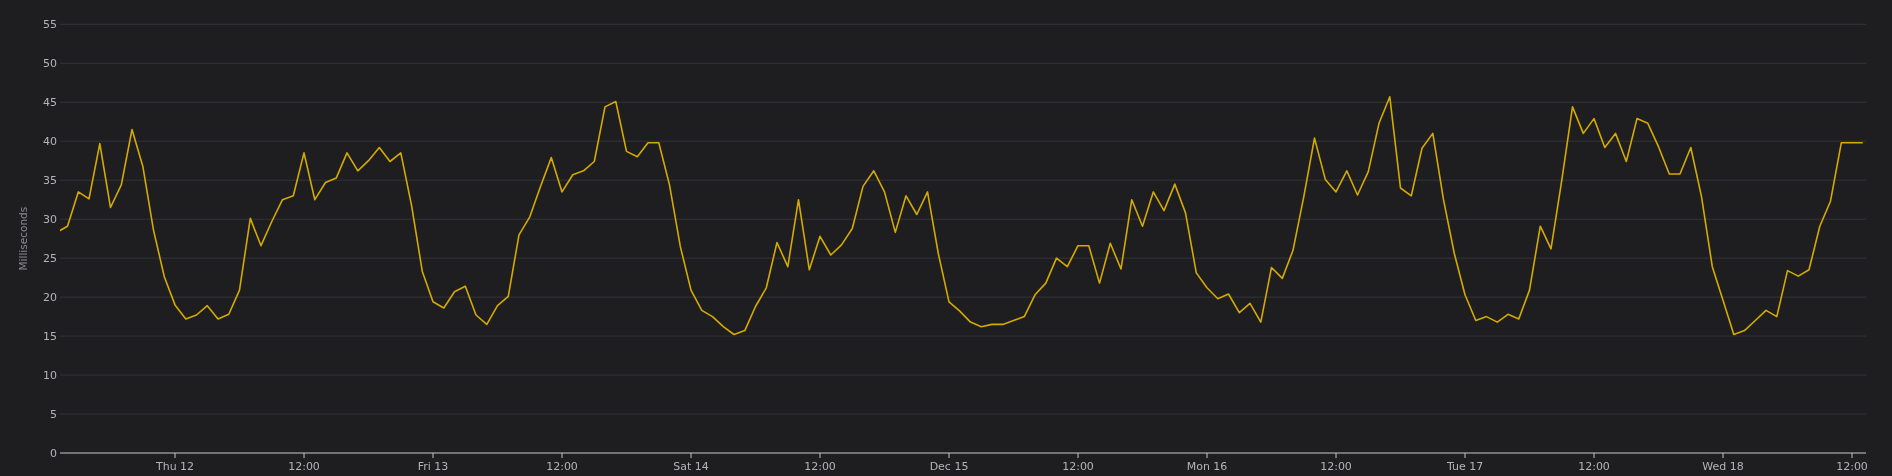 Image resolution: width=1892 pixels, height=476 pixels. I want to click on axis-tick-label: 25, so click(50, 259).